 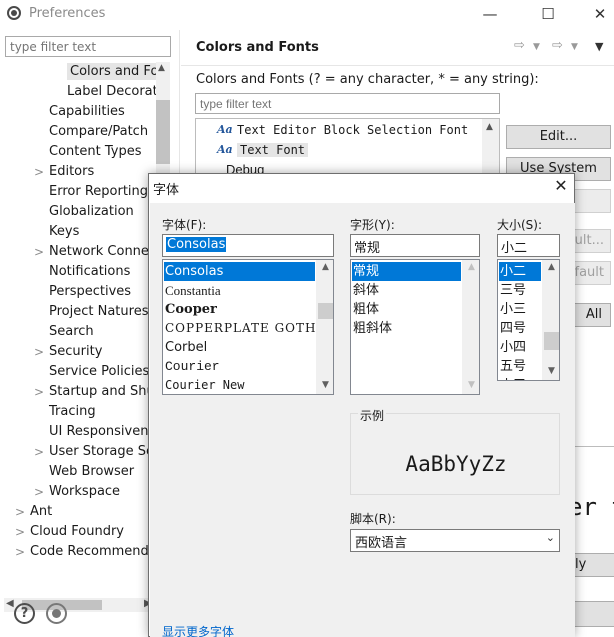 What do you see at coordinates (415, 245) in the screenshot?
I see `font-style-input: 常规` at bounding box center [415, 245].